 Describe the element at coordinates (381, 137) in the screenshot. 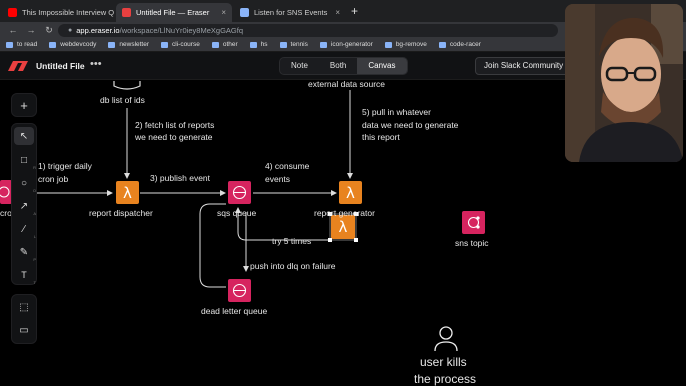

I see `label-pull-3: this report` at that location.